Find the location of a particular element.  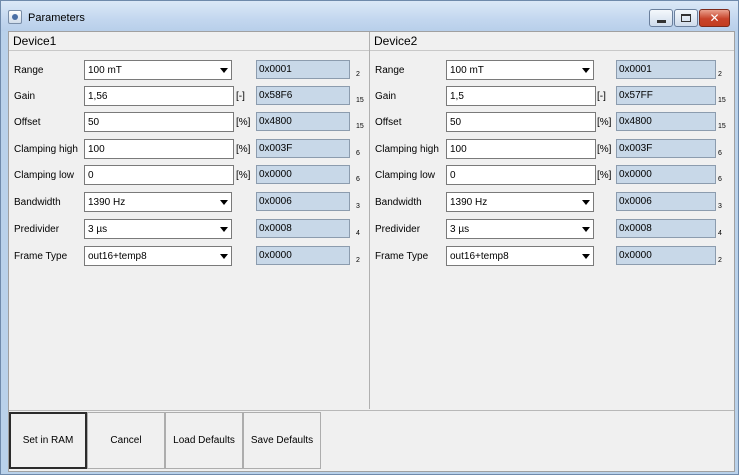

range-hex-value: 0x0001 is located at coordinates (666, 69).